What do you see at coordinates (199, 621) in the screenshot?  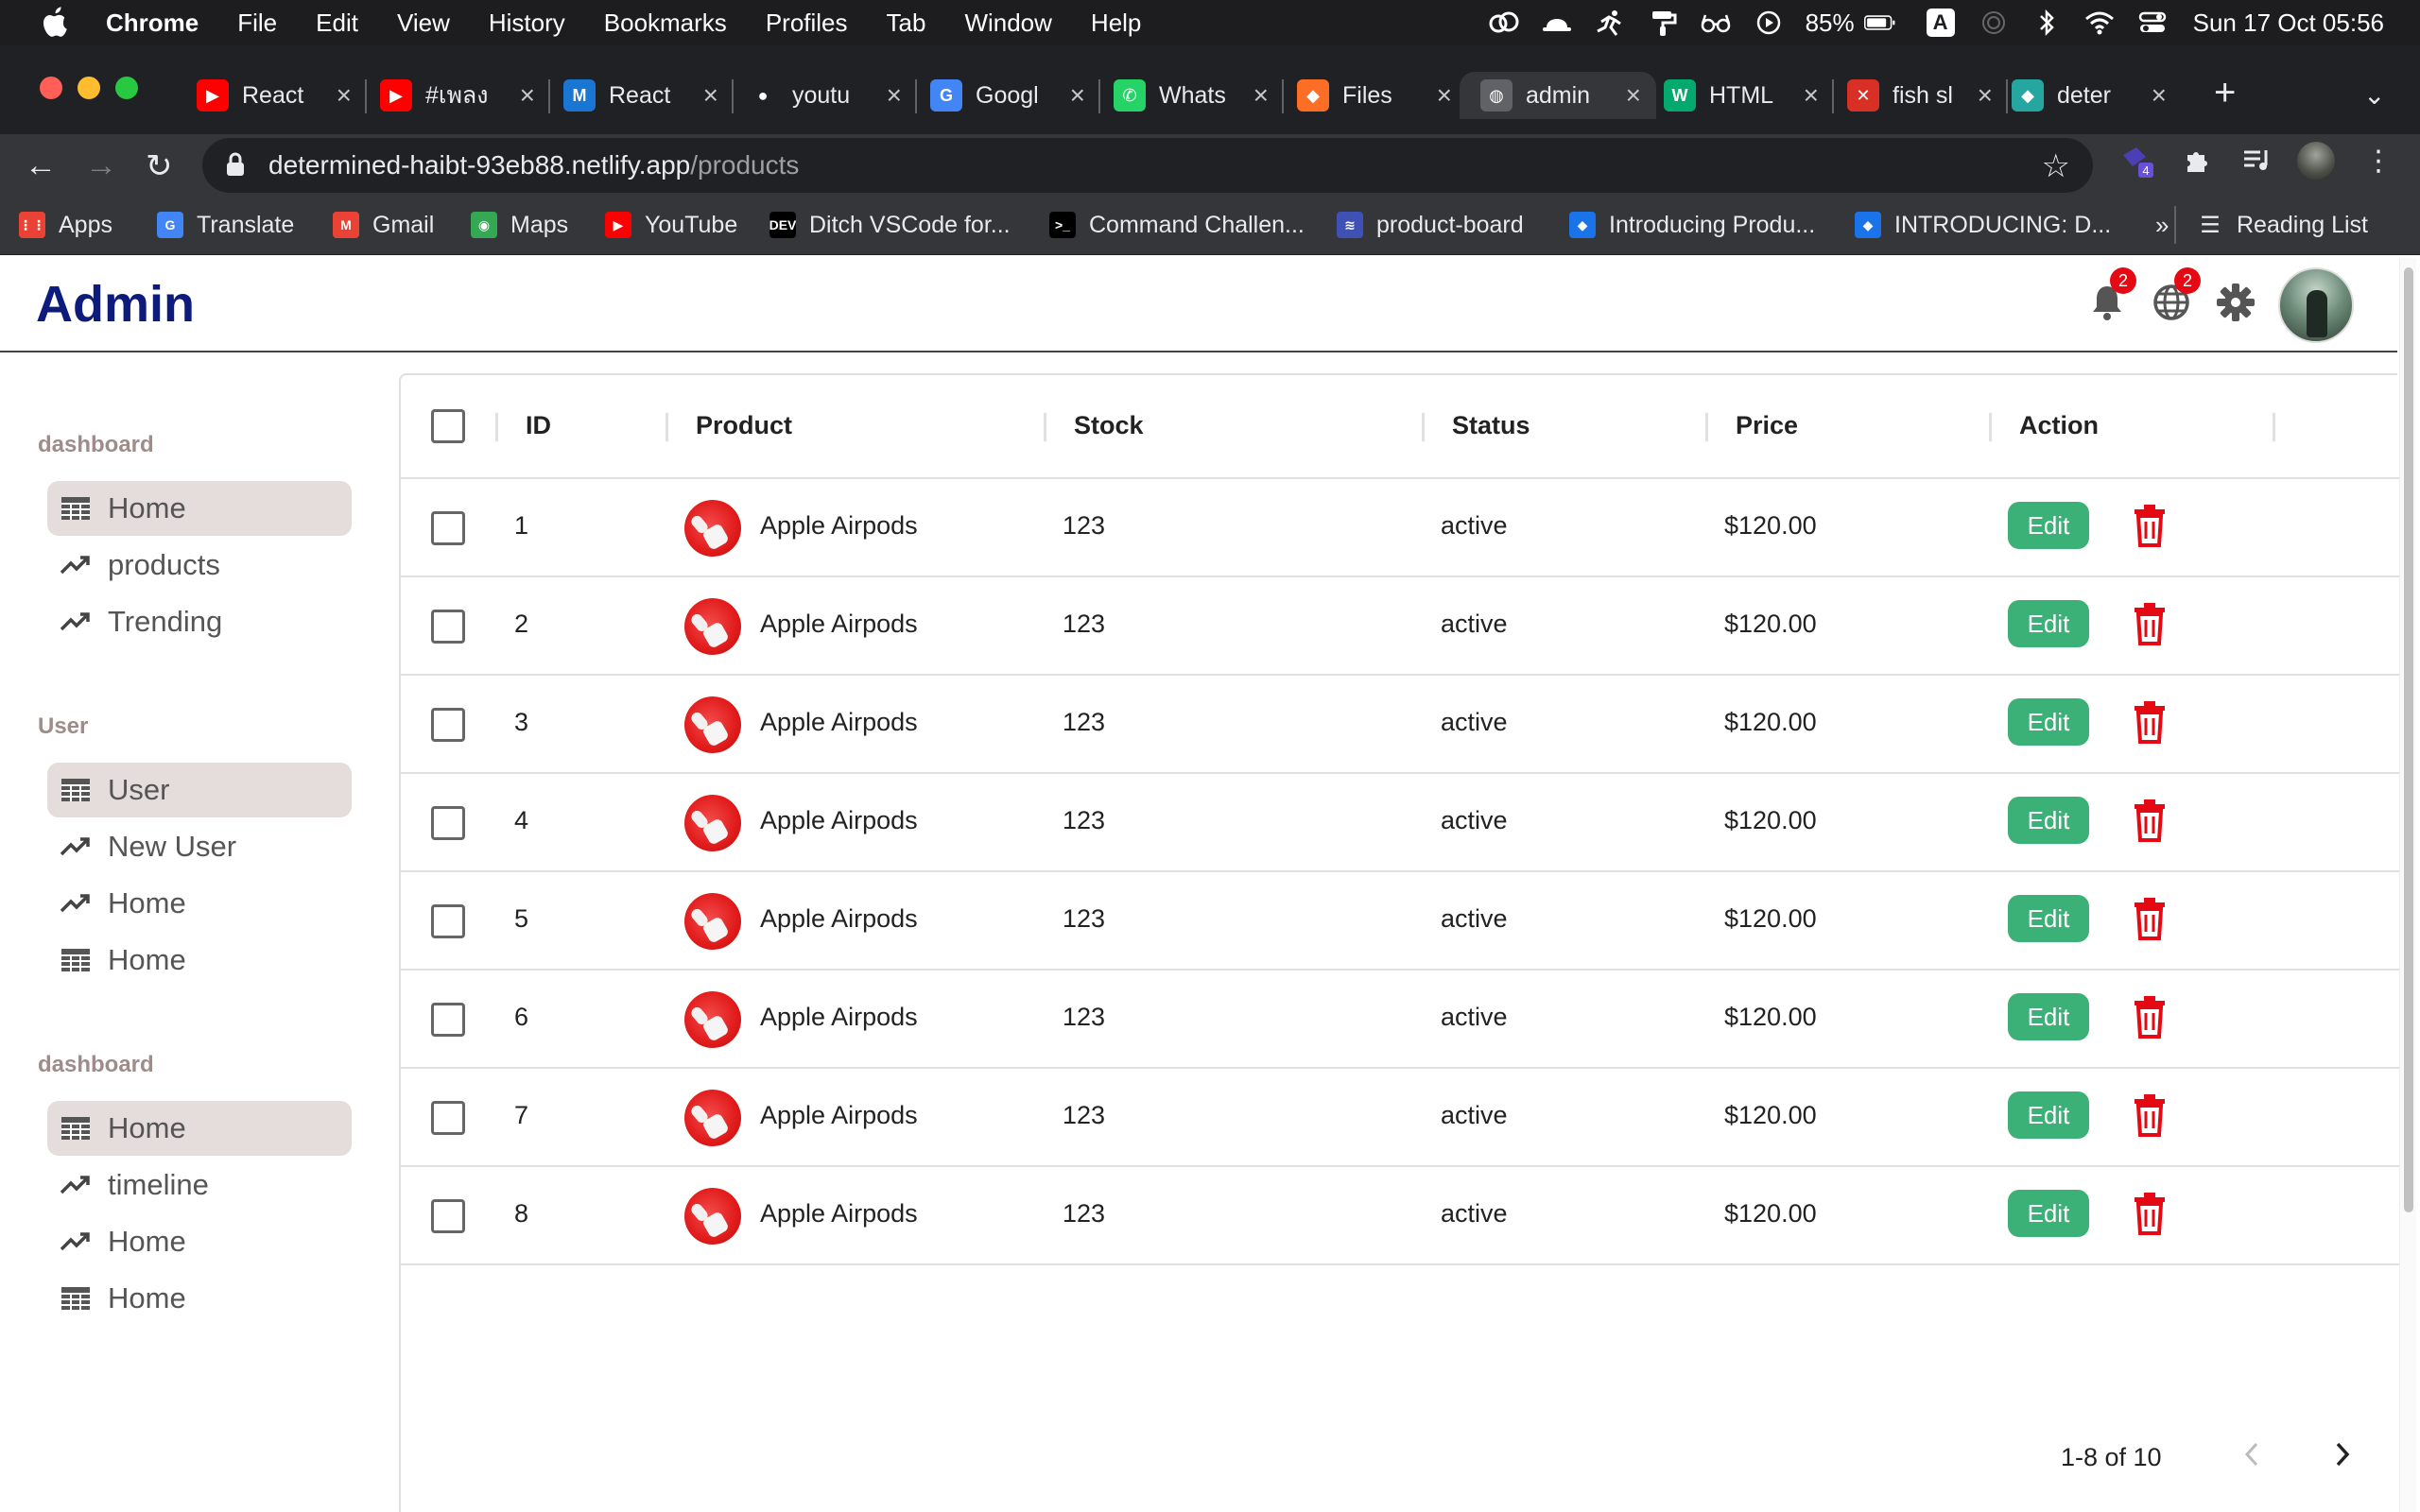 I see `sidebar-item-trending: Trending` at bounding box center [199, 621].